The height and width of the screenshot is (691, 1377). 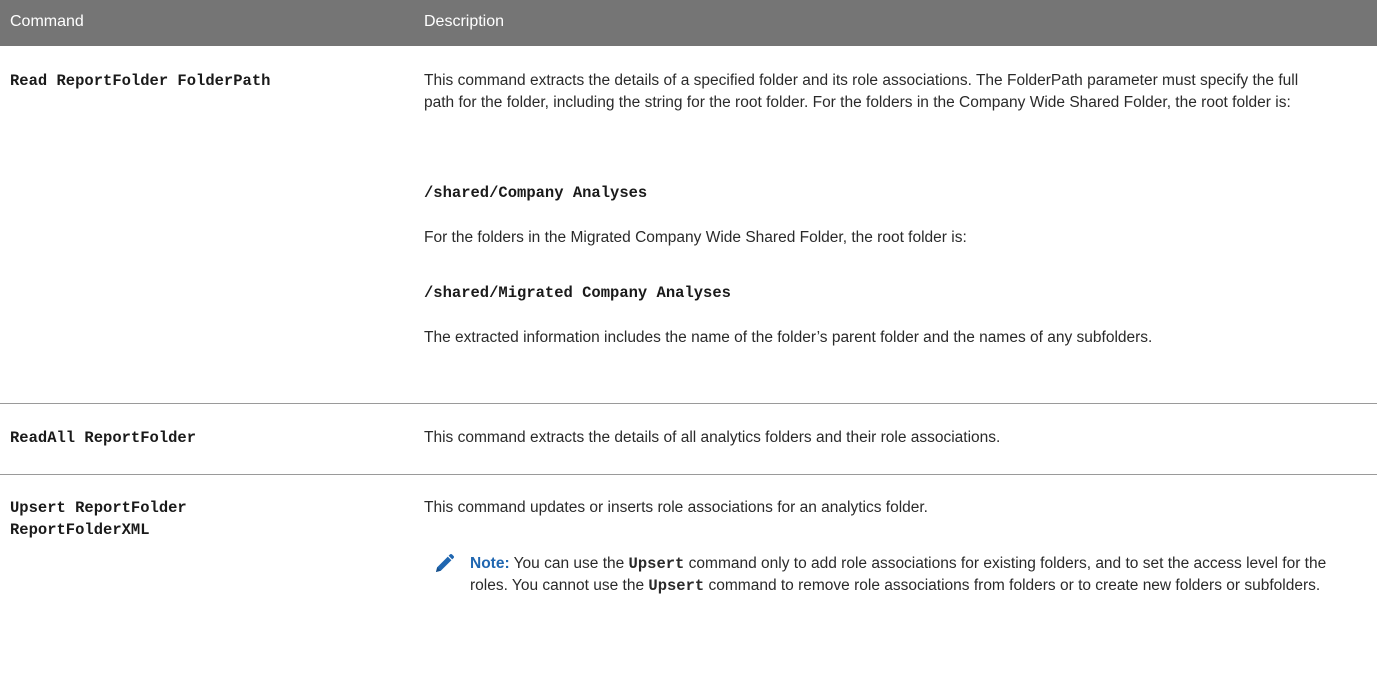 I want to click on command-readall-reportfolder: ReadAll ReportFolder, so click(x=103, y=438).